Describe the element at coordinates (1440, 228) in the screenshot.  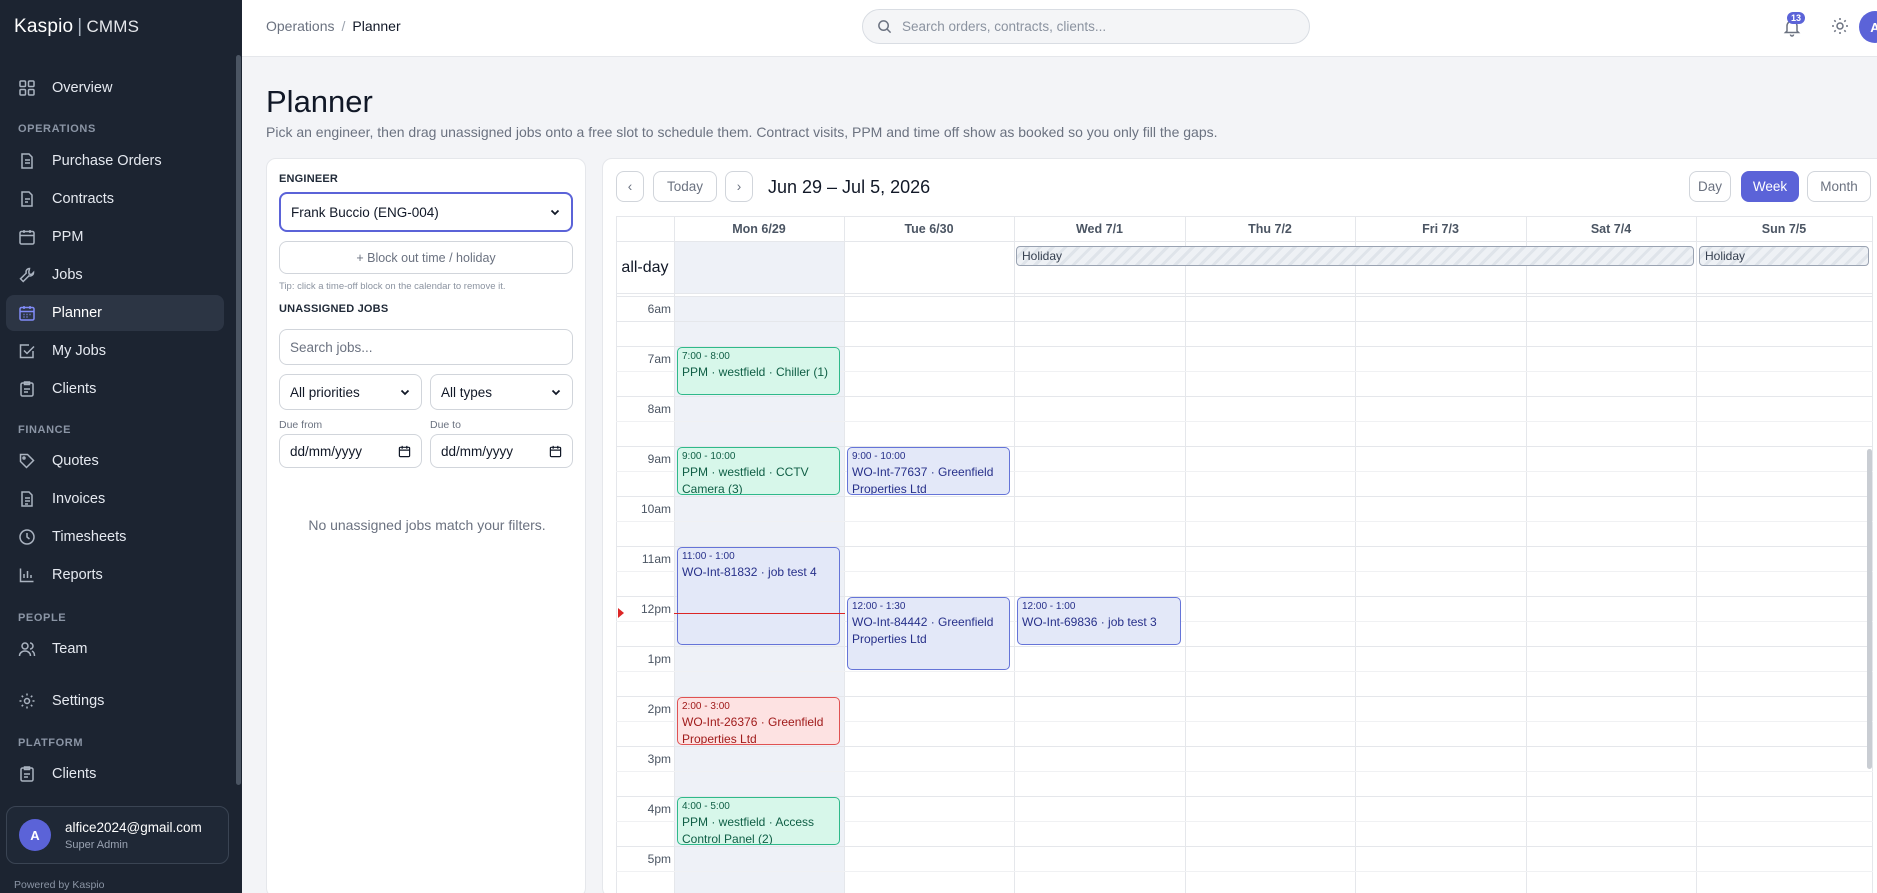
I see `day-header-fri: Fri 7/3` at that location.